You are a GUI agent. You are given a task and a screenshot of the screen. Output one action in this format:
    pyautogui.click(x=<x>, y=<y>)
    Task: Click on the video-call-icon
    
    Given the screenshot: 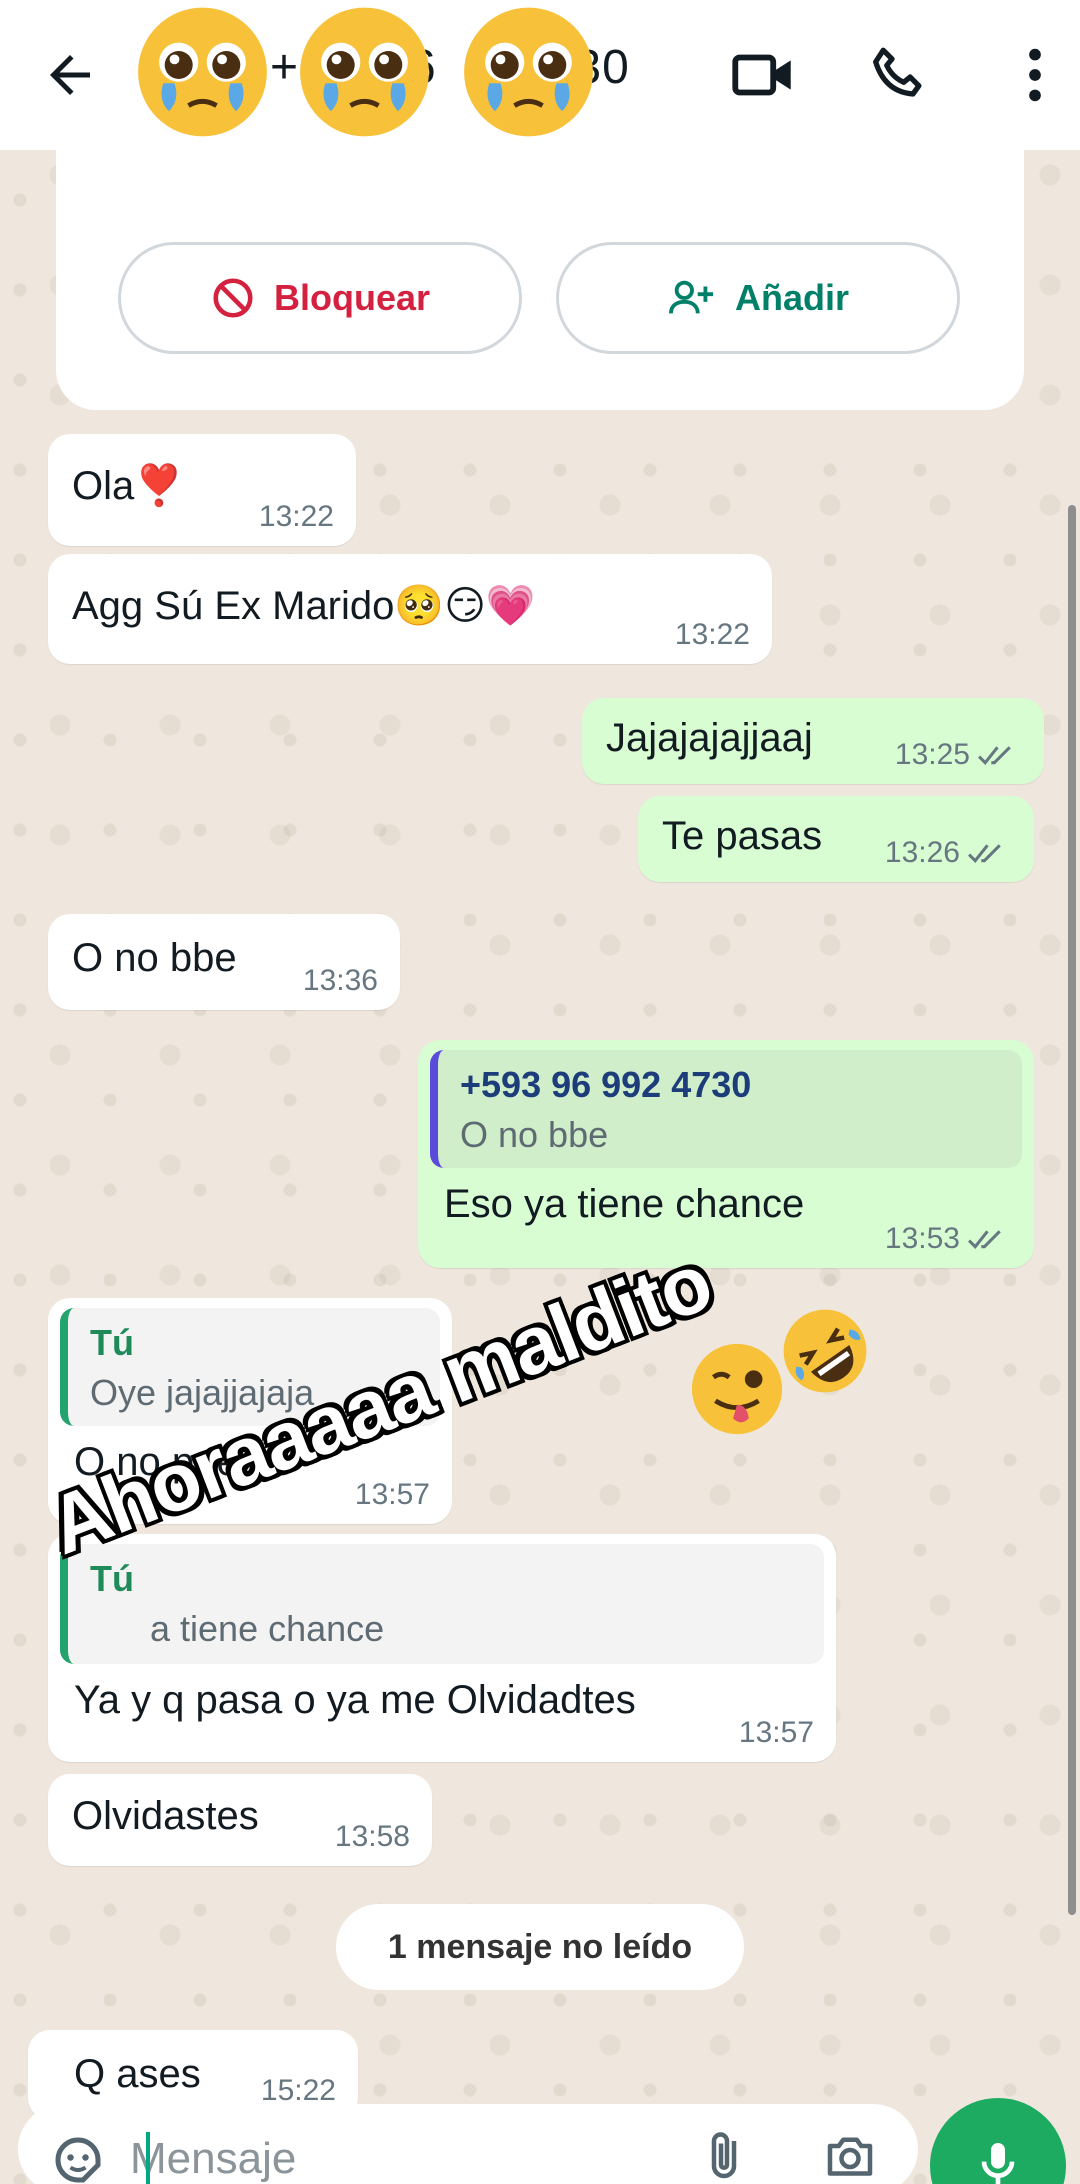 What is the action you would take?
    pyautogui.click(x=763, y=75)
    